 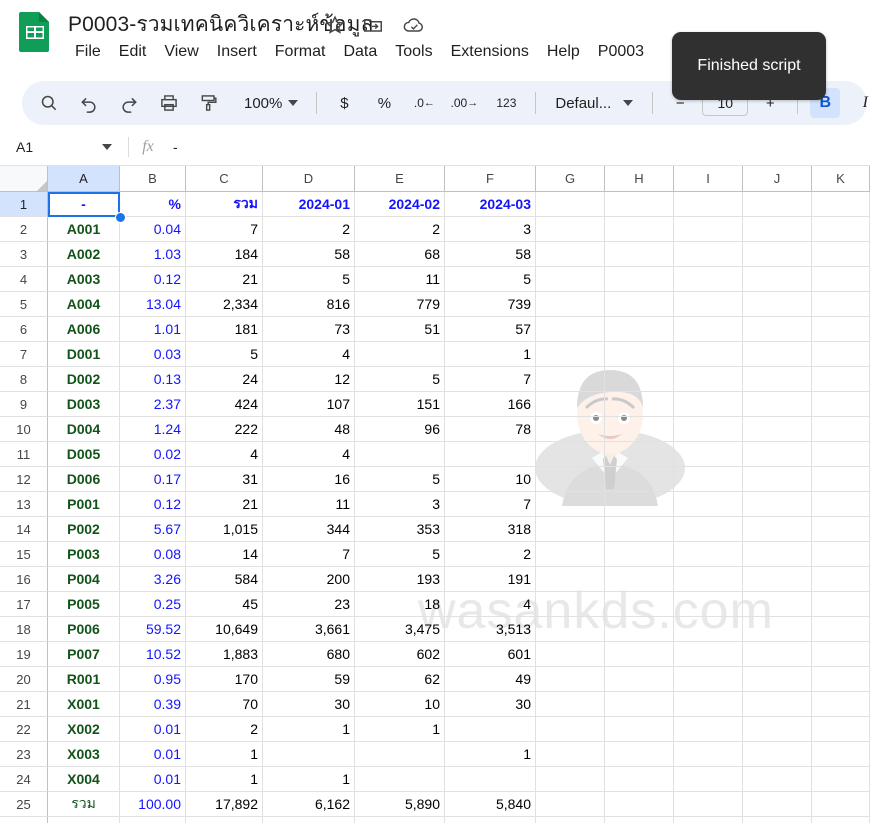 What do you see at coordinates (490, 52) in the screenshot?
I see `menu-item-extensions: Extensions` at bounding box center [490, 52].